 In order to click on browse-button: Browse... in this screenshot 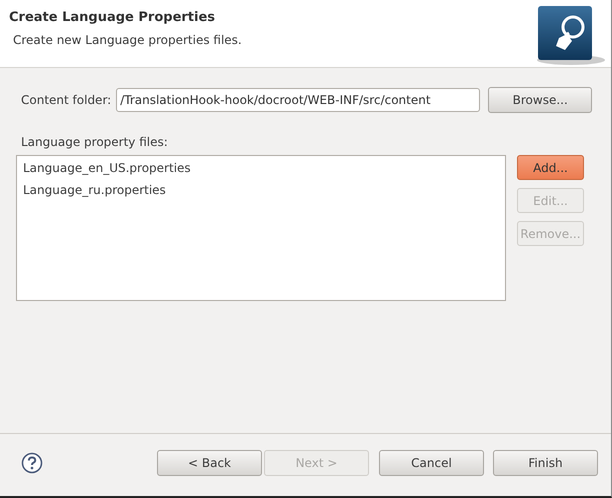, I will do `click(540, 100)`.